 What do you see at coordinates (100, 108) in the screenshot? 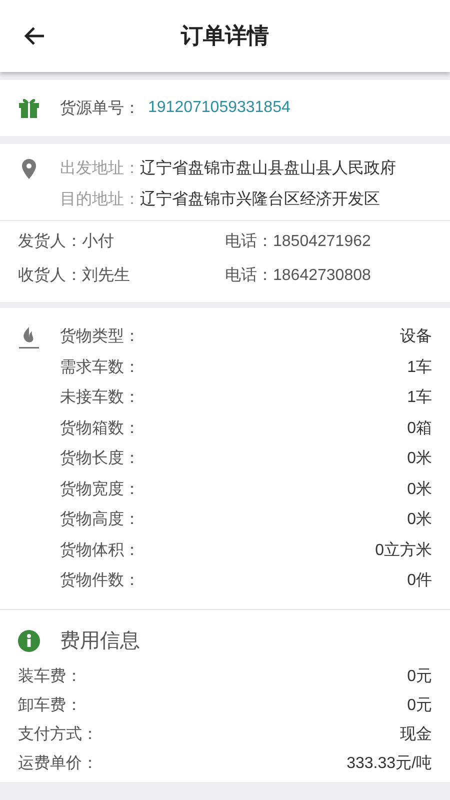
I see `order-number-label: 货源单号：` at bounding box center [100, 108].